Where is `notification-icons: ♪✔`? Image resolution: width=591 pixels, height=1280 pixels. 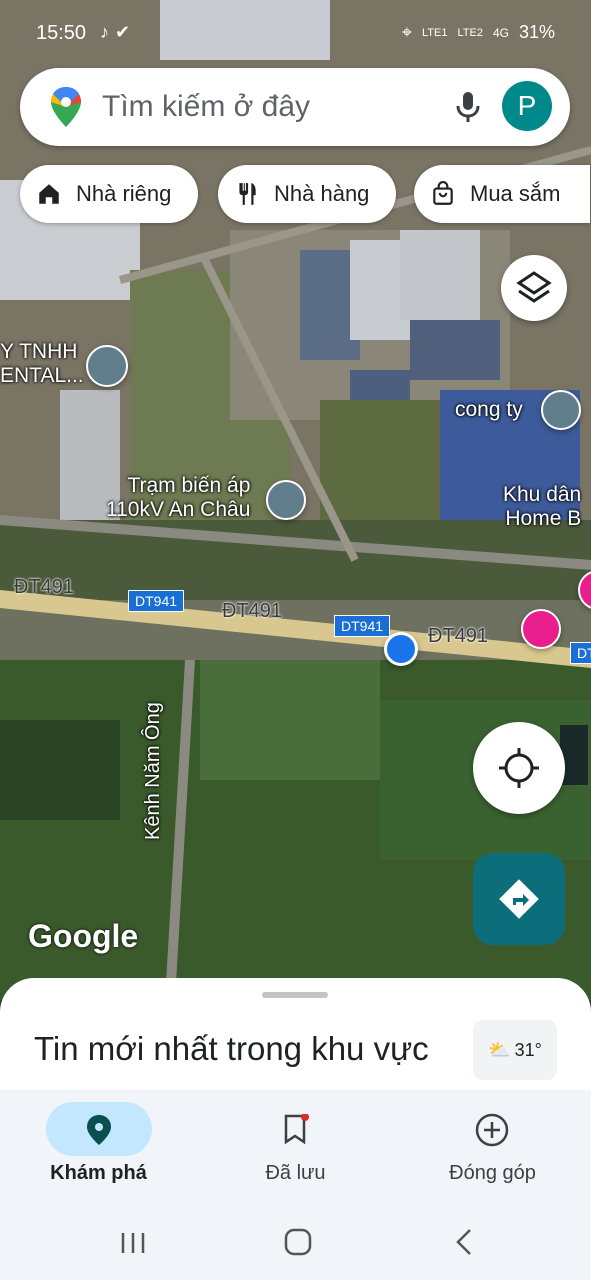 notification-icons: ♪✔ is located at coordinates (118, 32).